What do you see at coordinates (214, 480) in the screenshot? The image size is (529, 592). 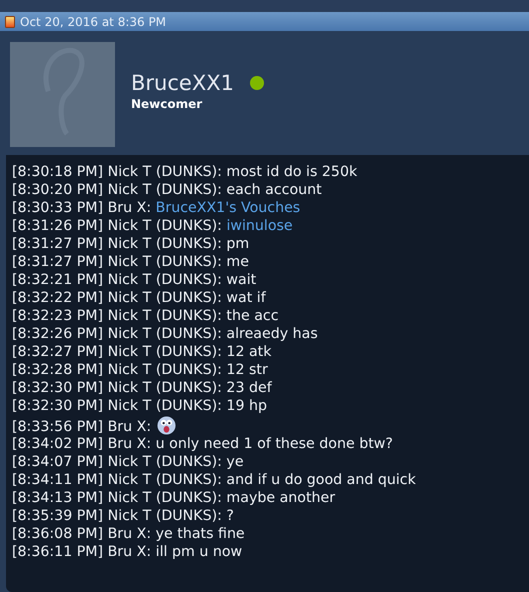 I see `chat-message: [8:34:11 PM] Nick T (DUNKS): and if u do good and quick` at bounding box center [214, 480].